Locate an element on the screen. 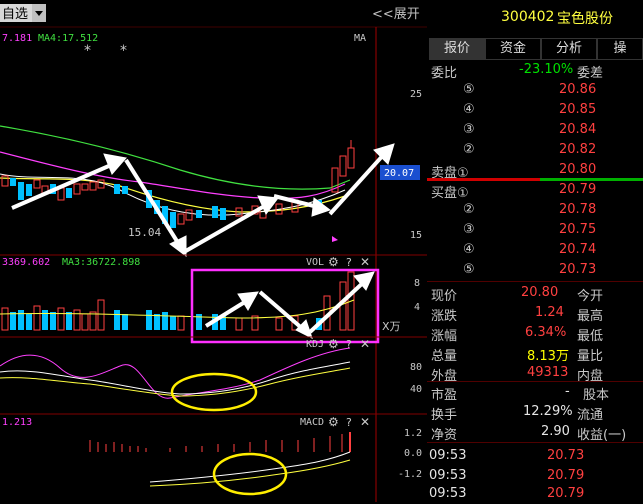 The image size is (643, 504). buy-row-1: 买盘① 20.79 is located at coordinates (535, 190).